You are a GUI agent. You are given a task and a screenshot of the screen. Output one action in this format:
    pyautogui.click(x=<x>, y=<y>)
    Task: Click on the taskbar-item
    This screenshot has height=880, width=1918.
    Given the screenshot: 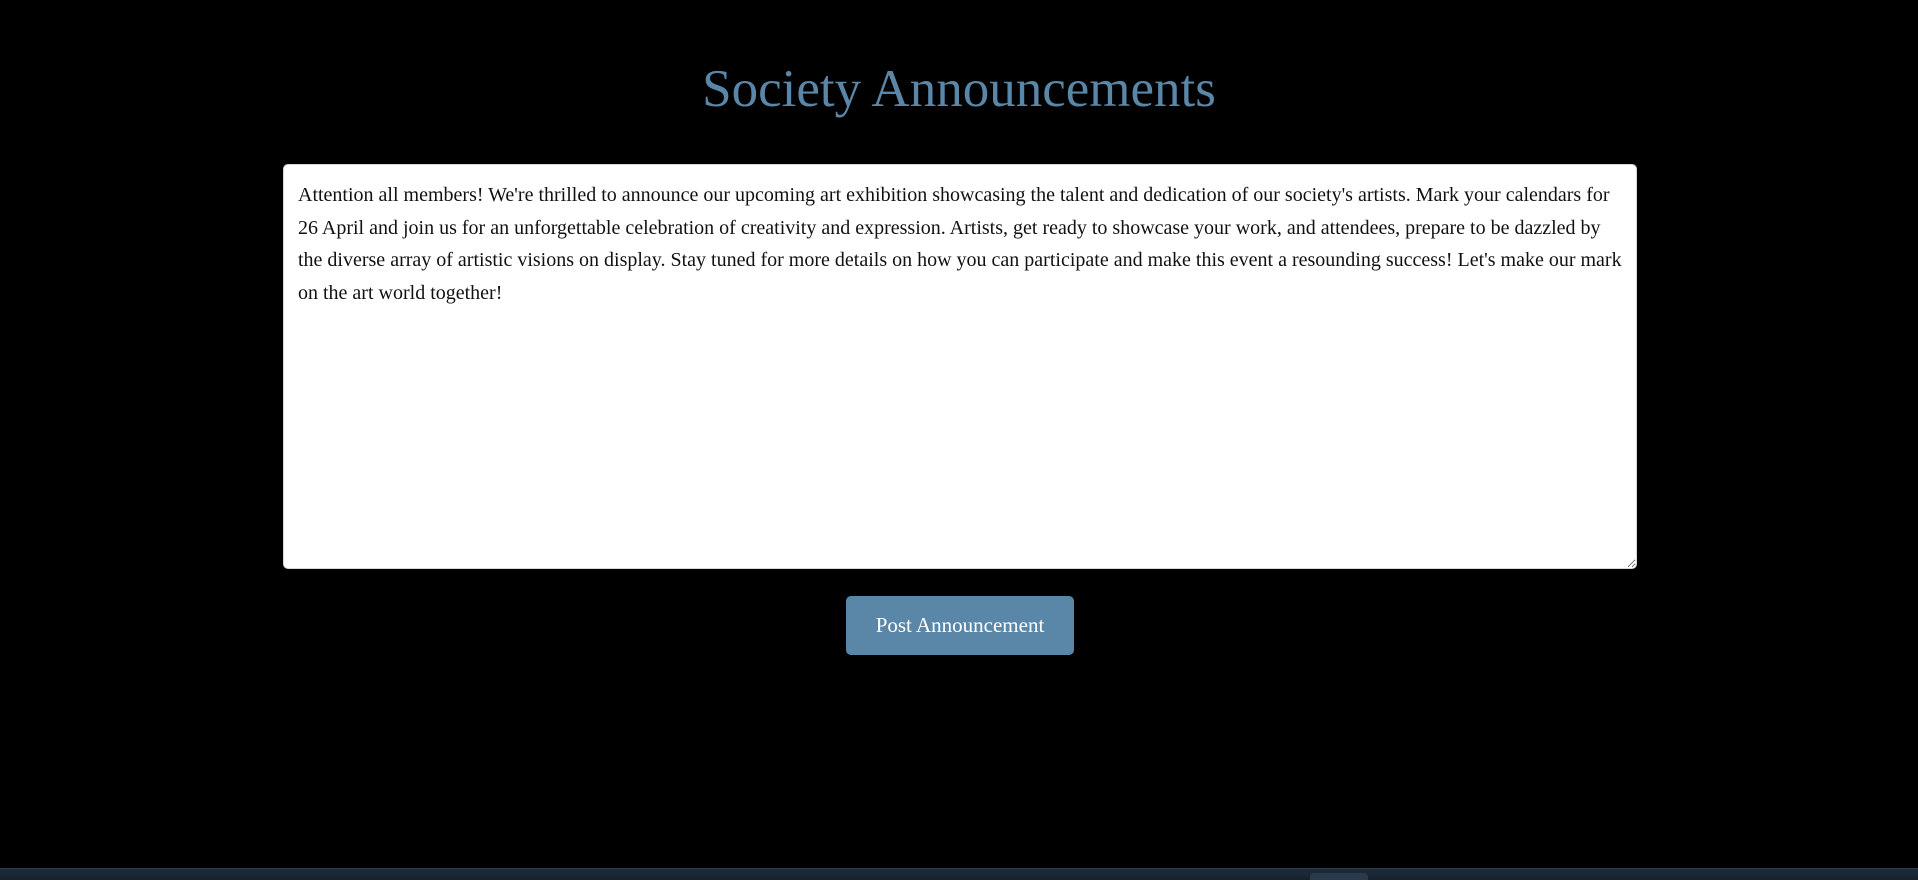 What is the action you would take?
    pyautogui.click(x=1339, y=876)
    